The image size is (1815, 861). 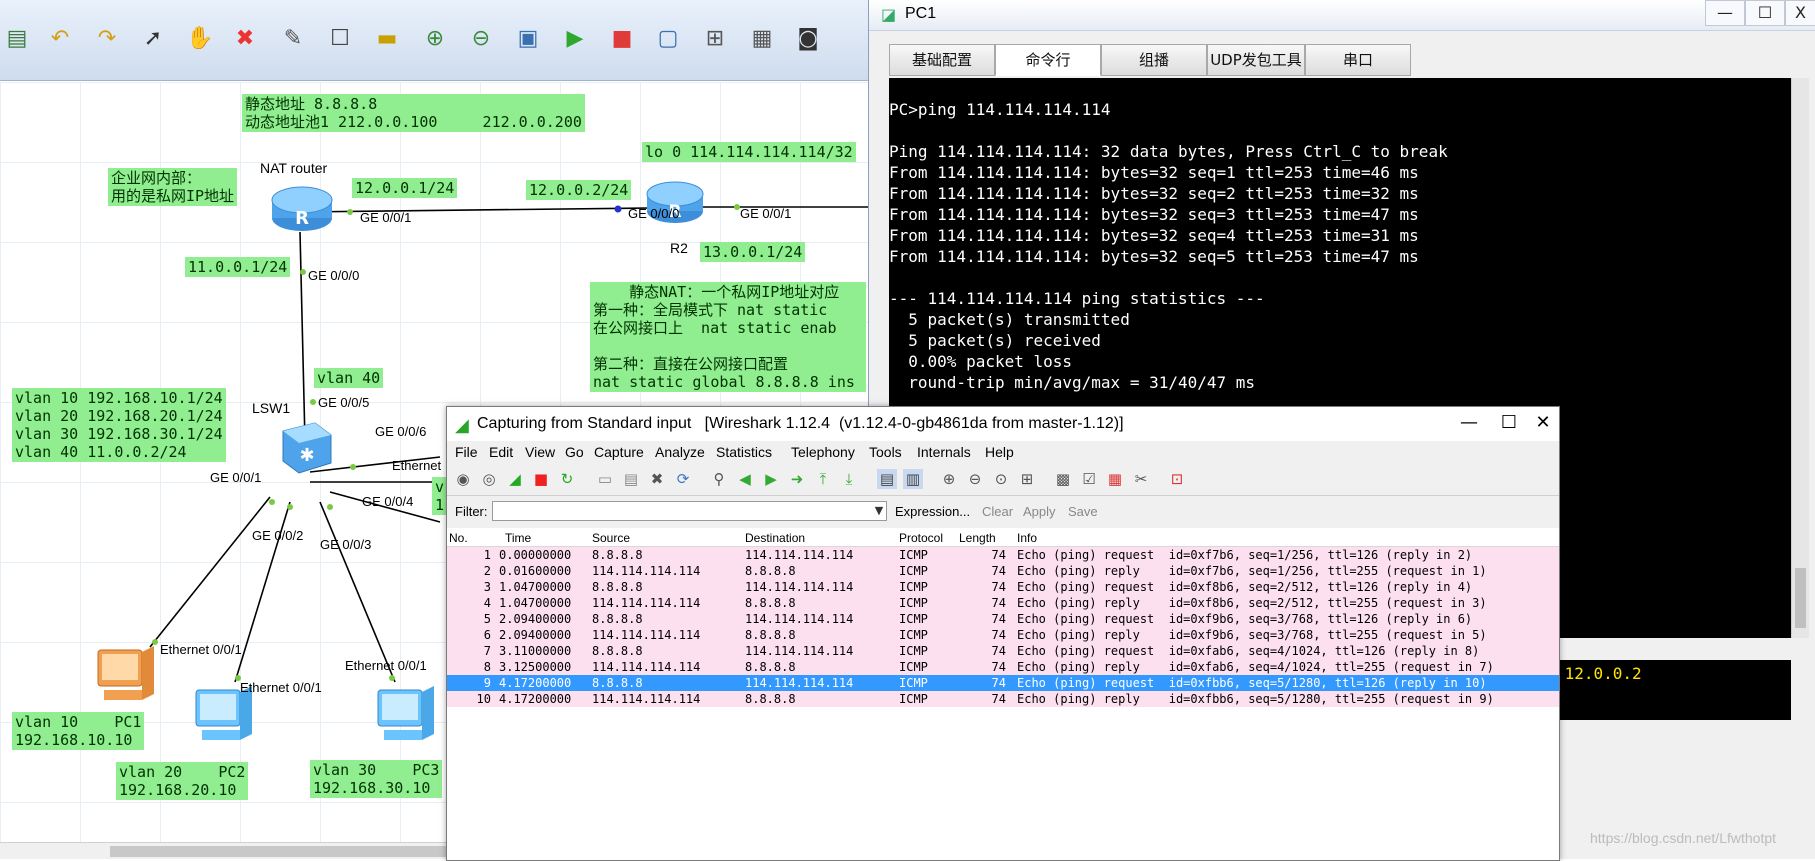 I want to click on ip-note-12-0-0-1: 12.0.0.1/24, so click(x=405, y=188).